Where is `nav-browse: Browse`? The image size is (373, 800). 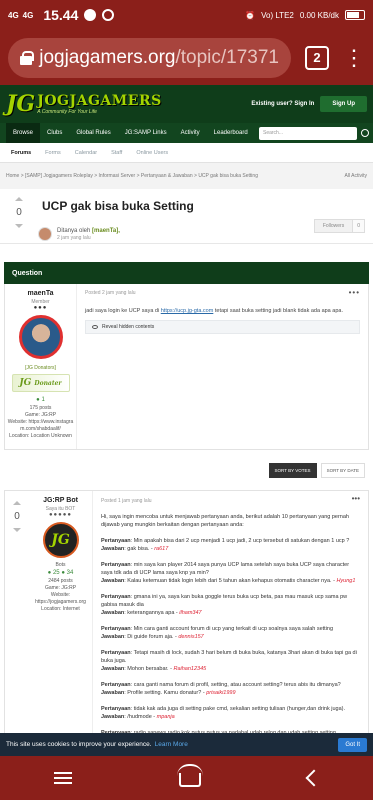 nav-browse: Browse is located at coordinates (23, 133).